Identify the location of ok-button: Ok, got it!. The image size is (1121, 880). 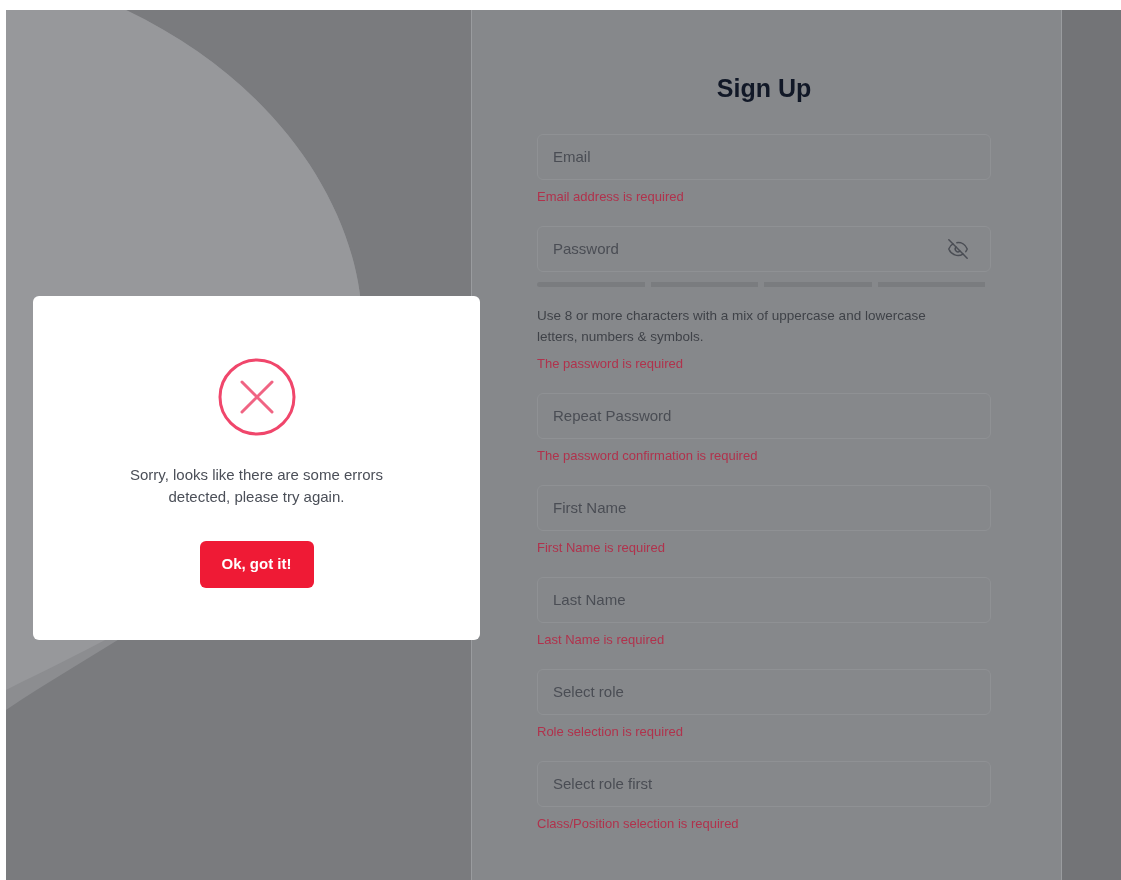
(256, 564).